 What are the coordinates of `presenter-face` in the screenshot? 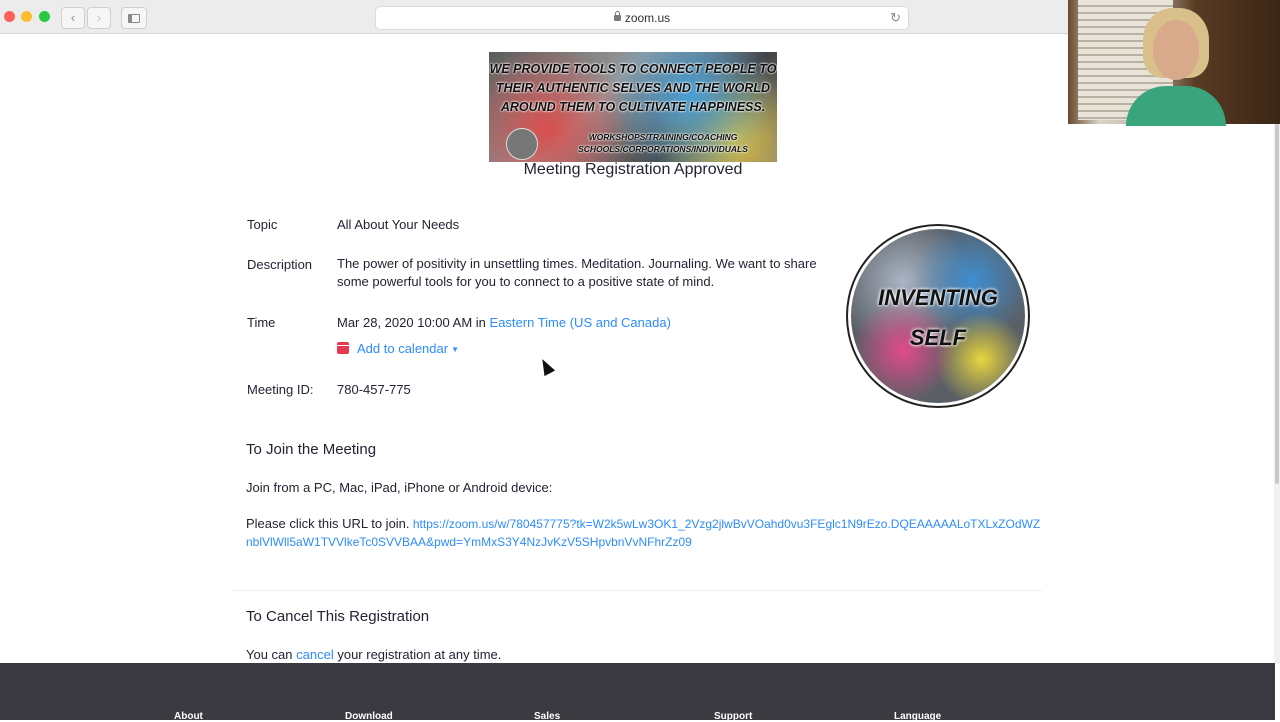 It's located at (1176, 50).